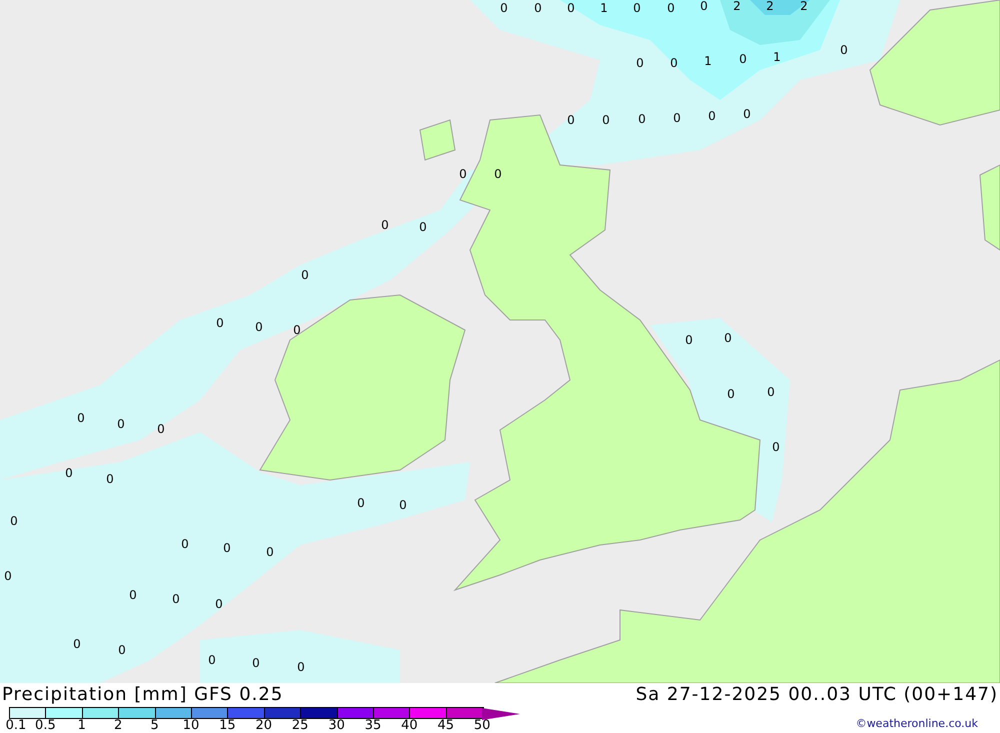 The height and width of the screenshot is (733, 1000). What do you see at coordinates (82, 725) in the screenshot?
I see `scale-label: 1` at bounding box center [82, 725].